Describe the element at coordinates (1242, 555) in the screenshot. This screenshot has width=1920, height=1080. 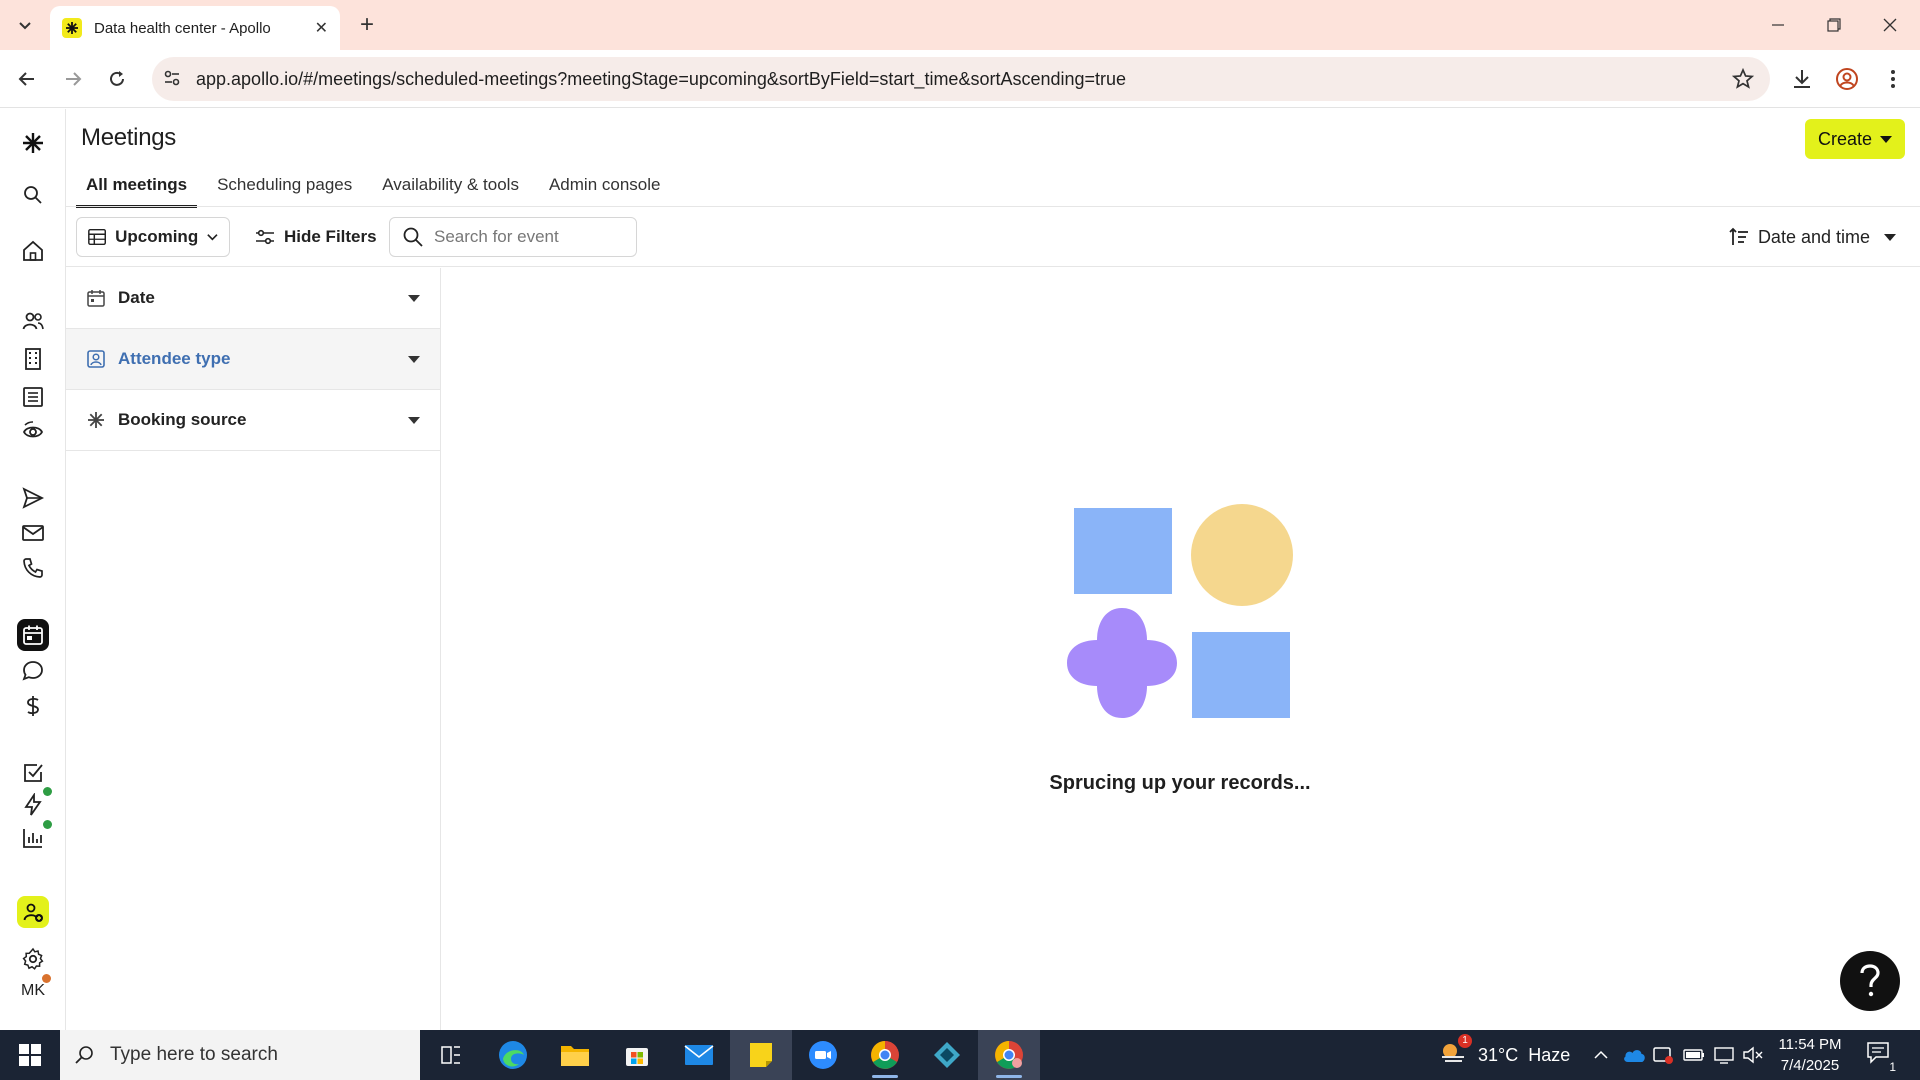
I see `yellow-circle-shape` at that location.